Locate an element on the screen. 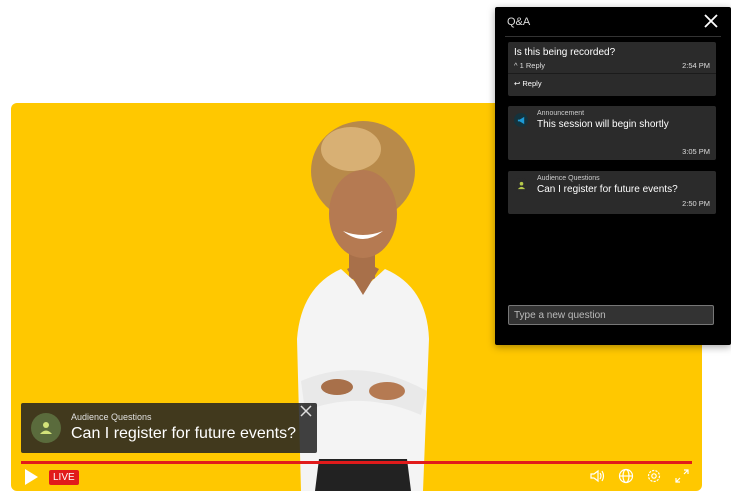 The width and height of the screenshot is (731, 492). caption-close-icon is located at coordinates (306, 412).